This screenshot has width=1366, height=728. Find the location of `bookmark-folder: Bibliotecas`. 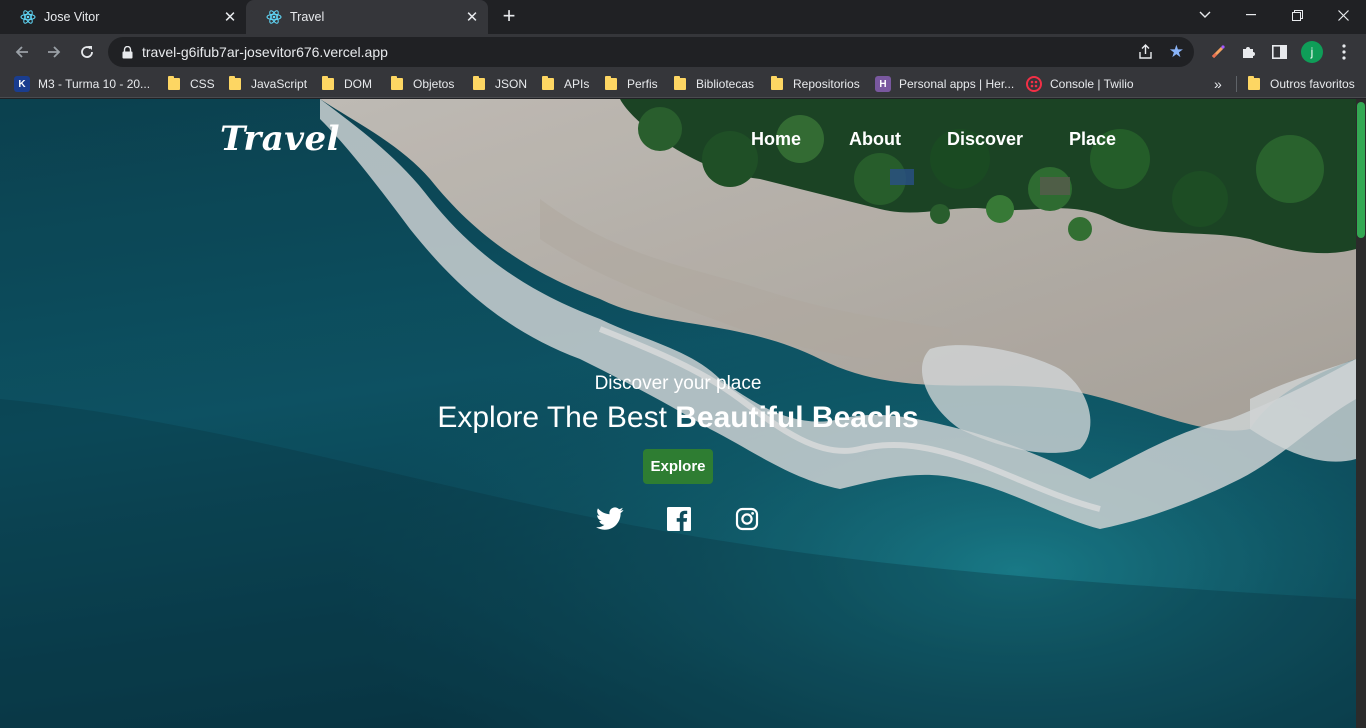

bookmark-folder: Bibliotecas is located at coordinates (714, 84).